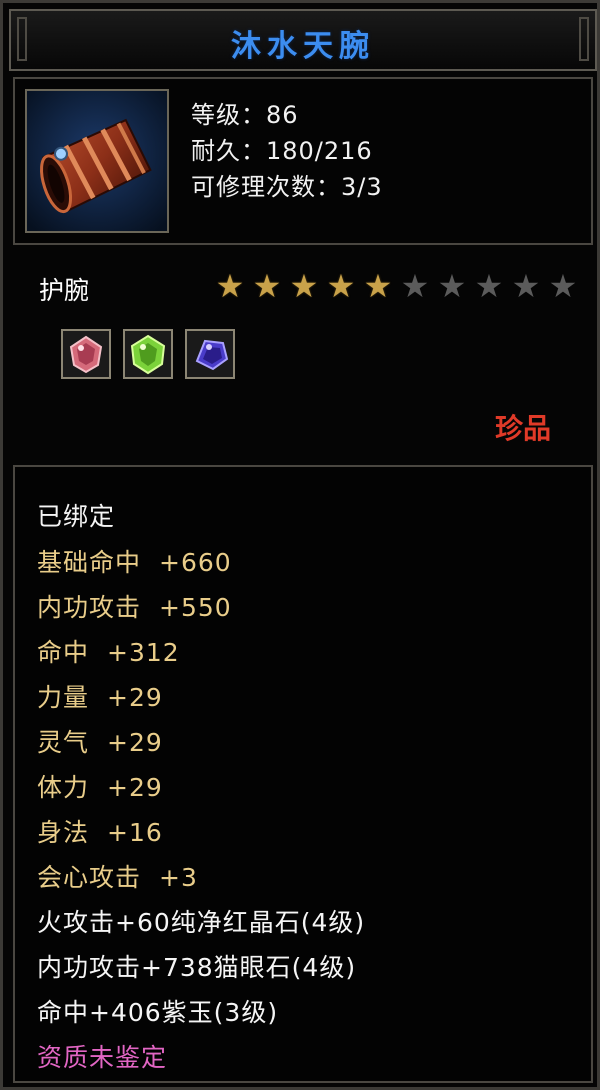 The width and height of the screenshot is (600, 1090). I want to click on stat-value: +312, so click(143, 652).